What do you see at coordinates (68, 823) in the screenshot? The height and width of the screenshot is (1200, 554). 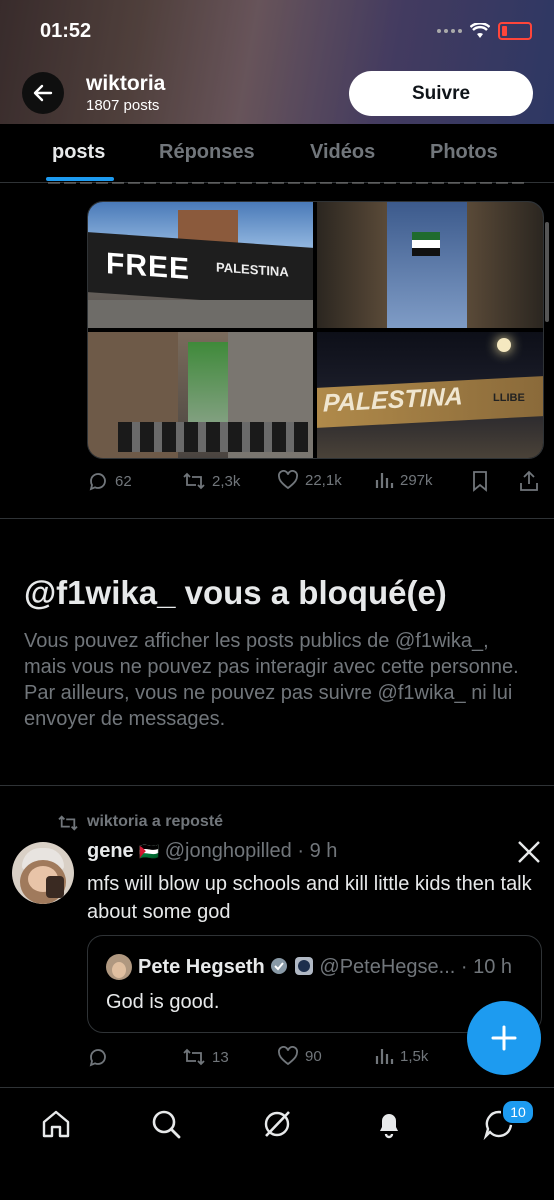 I see `repost-indicator-icon` at bounding box center [68, 823].